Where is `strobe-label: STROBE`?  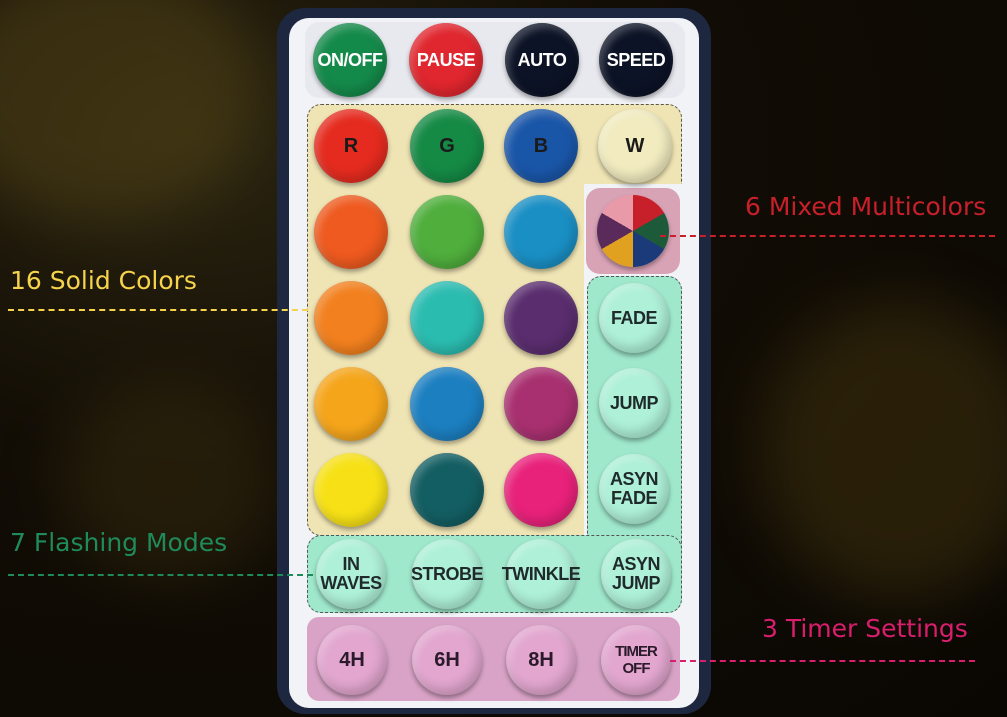 strobe-label: STROBE is located at coordinates (447, 573).